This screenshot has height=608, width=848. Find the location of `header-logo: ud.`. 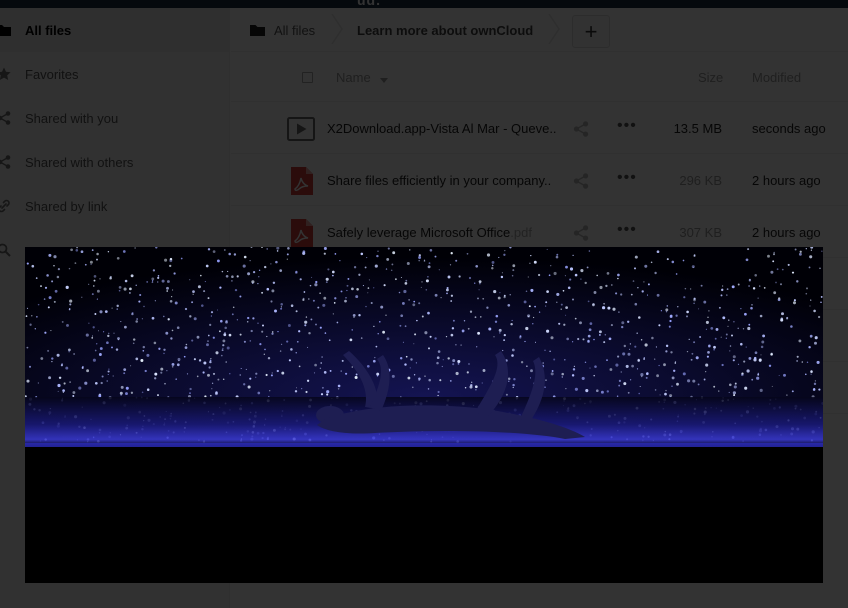

header-logo: ud. is located at coordinates (369, 4).